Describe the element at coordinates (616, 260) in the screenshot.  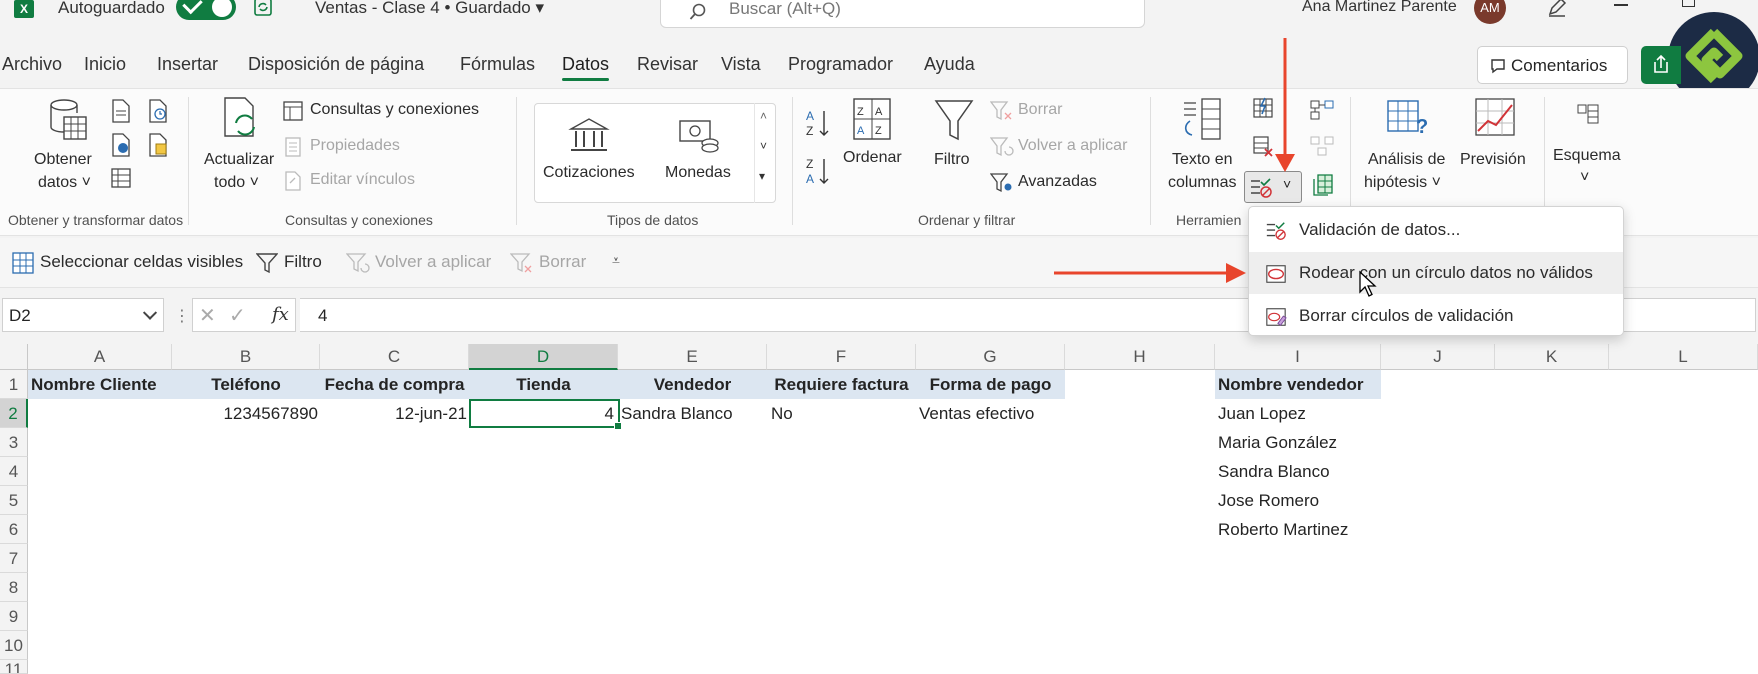
I see `customize-qat-icon: ⩡` at that location.